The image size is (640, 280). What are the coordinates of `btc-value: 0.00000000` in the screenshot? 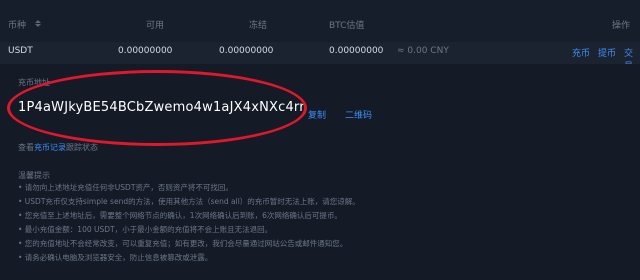 It's located at (356, 51).